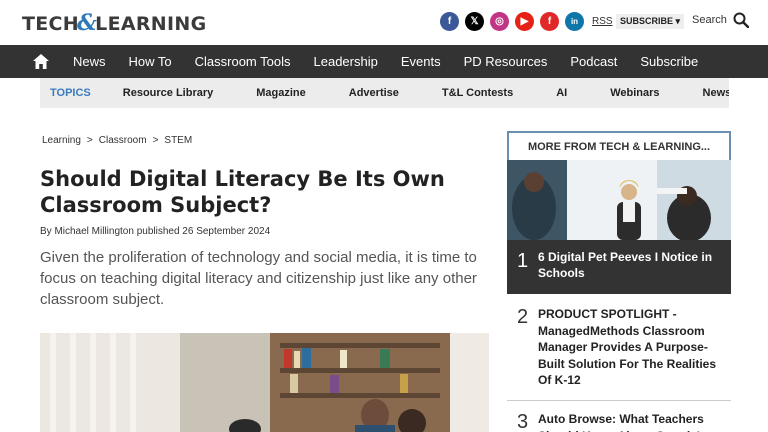 The height and width of the screenshot is (432, 768). What do you see at coordinates (716, 93) in the screenshot?
I see `topic-news-sig: News Sig` at bounding box center [716, 93].